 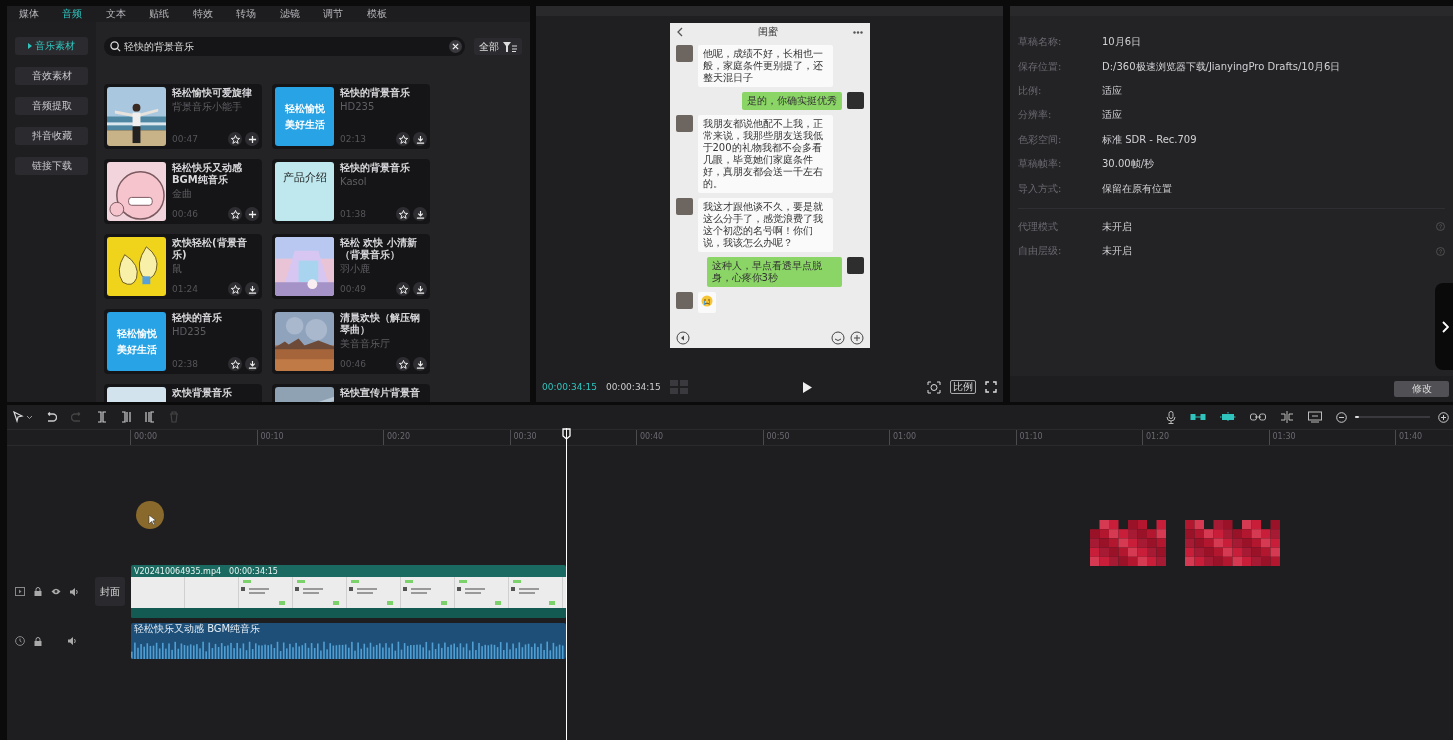 I want to click on edit-button: 修改, so click(x=1421, y=389).